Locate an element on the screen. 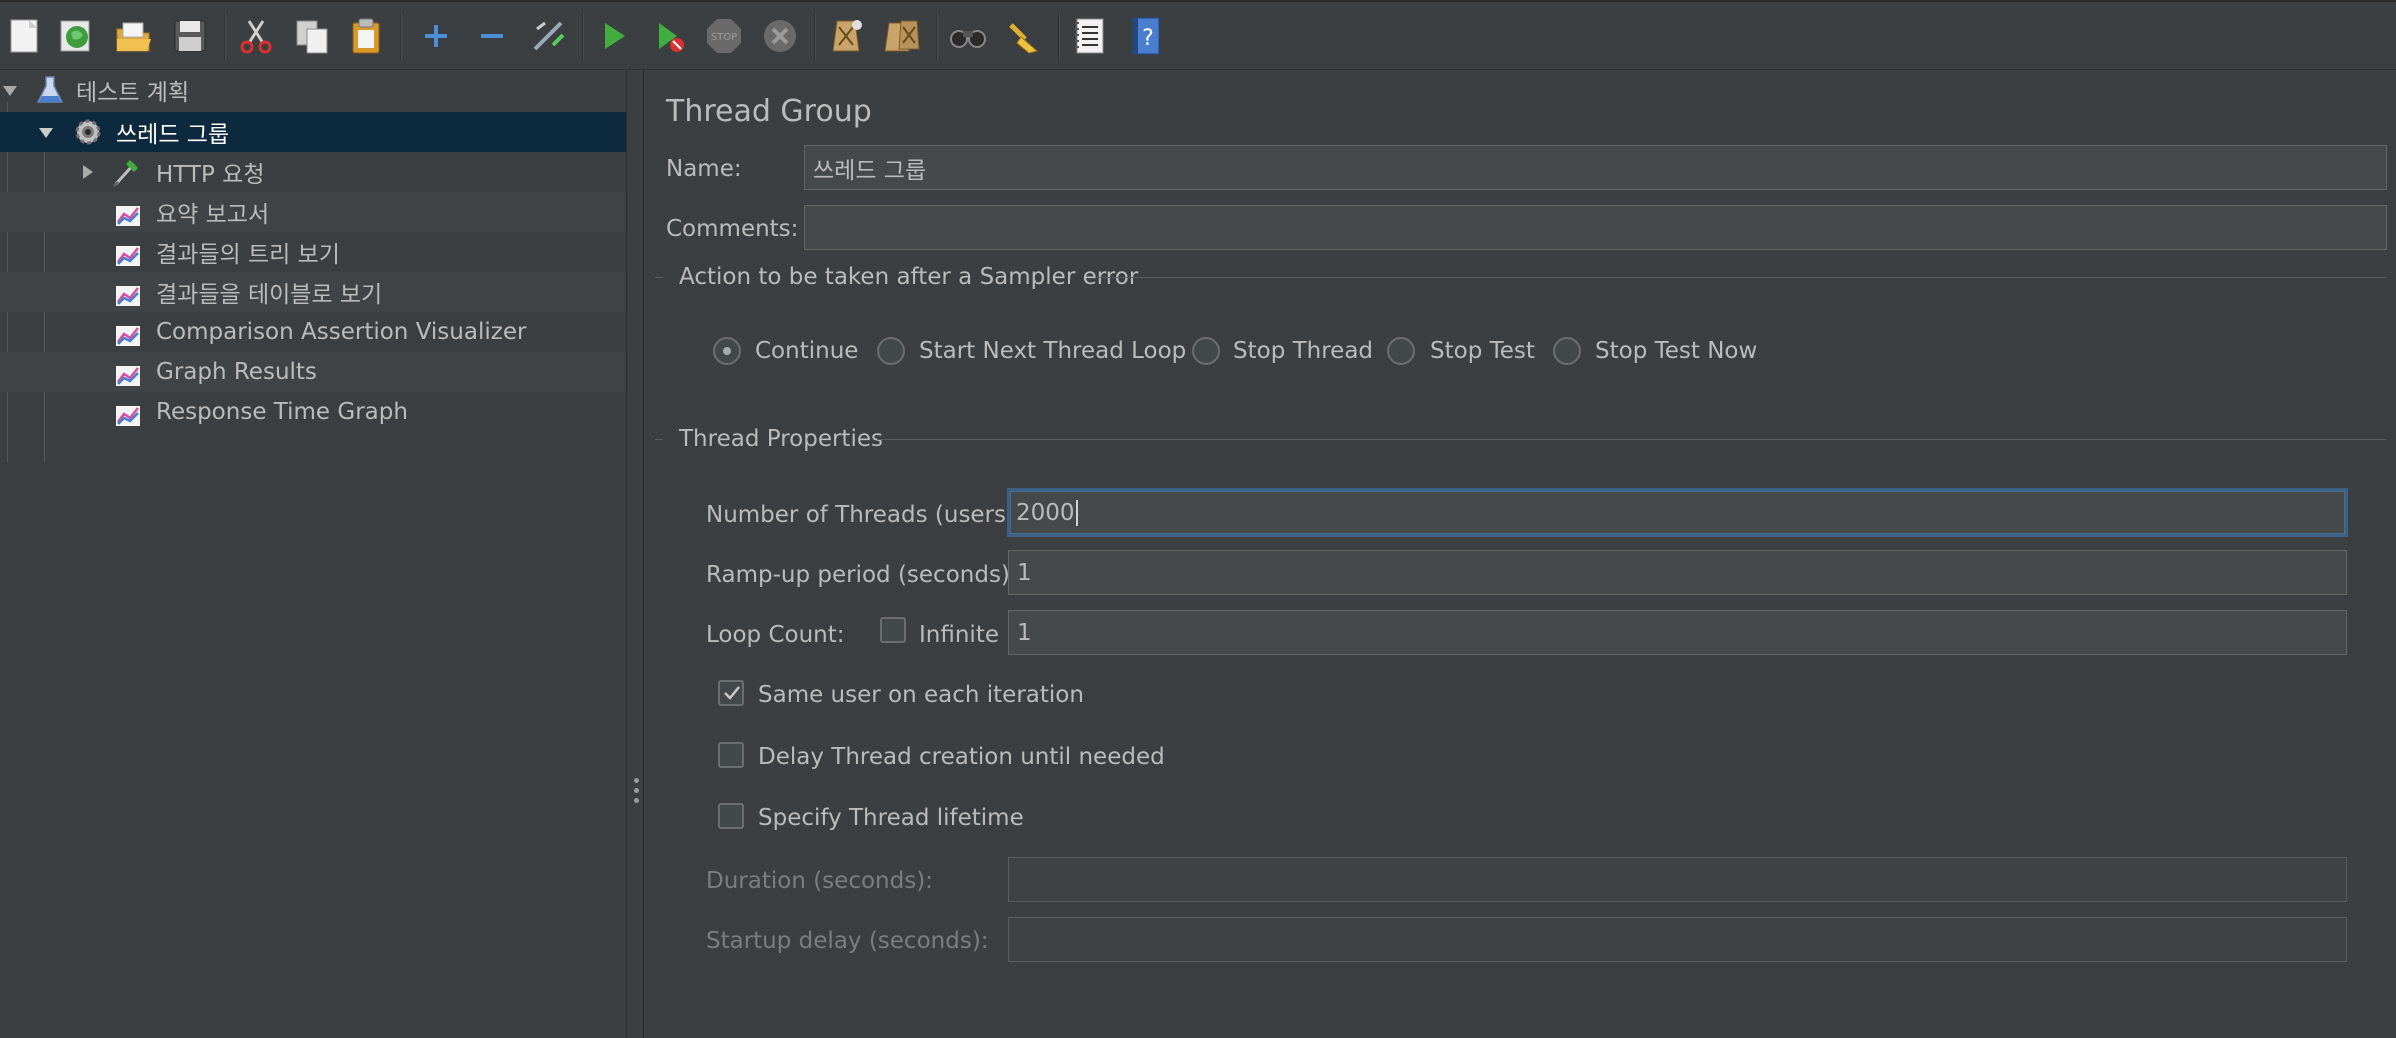  name-label: Name: is located at coordinates (704, 169).